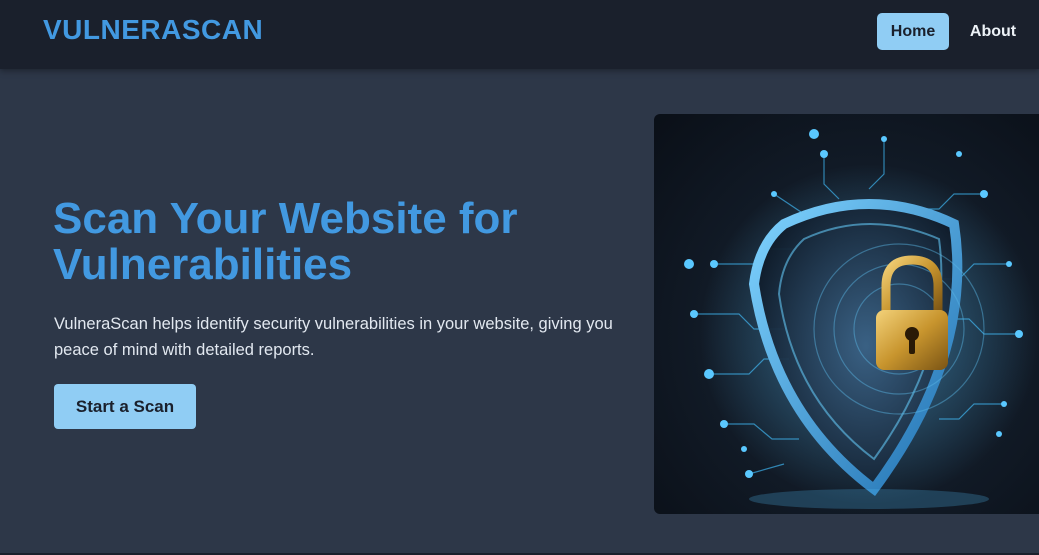  I want to click on start-scan-button: Start a Scan, so click(125, 406).